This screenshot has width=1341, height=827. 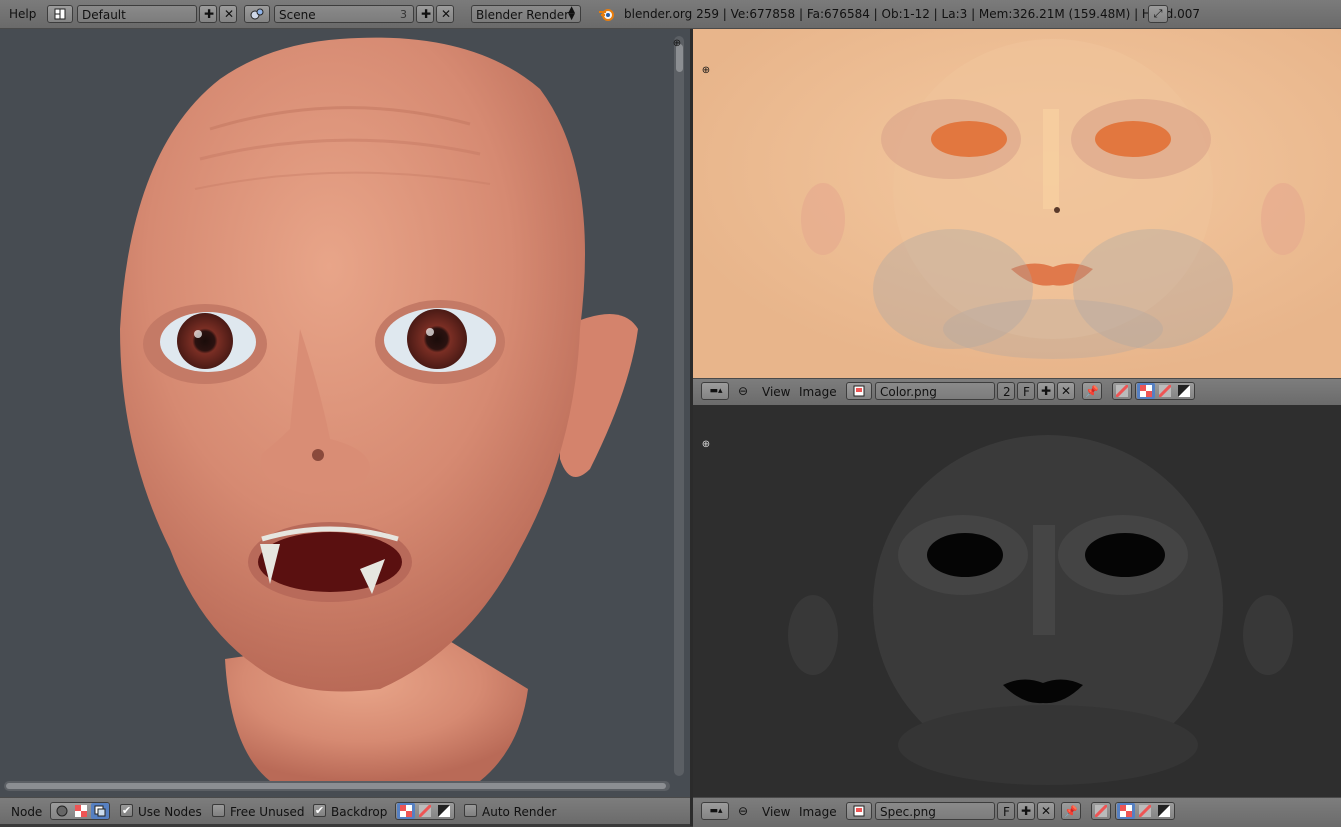 What do you see at coordinates (935, 811) in the screenshot?
I see `image-name-field: Spec.png` at bounding box center [935, 811].